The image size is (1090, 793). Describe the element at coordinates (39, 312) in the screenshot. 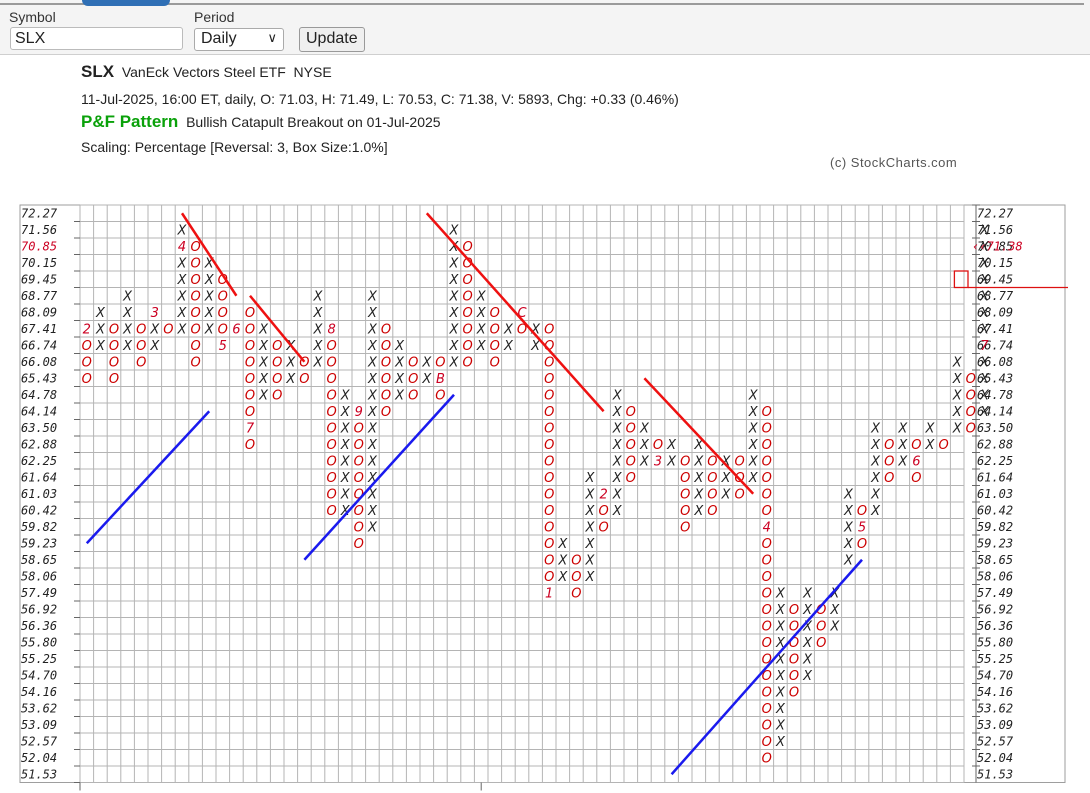

I see `price-label-left: 68.09` at that location.